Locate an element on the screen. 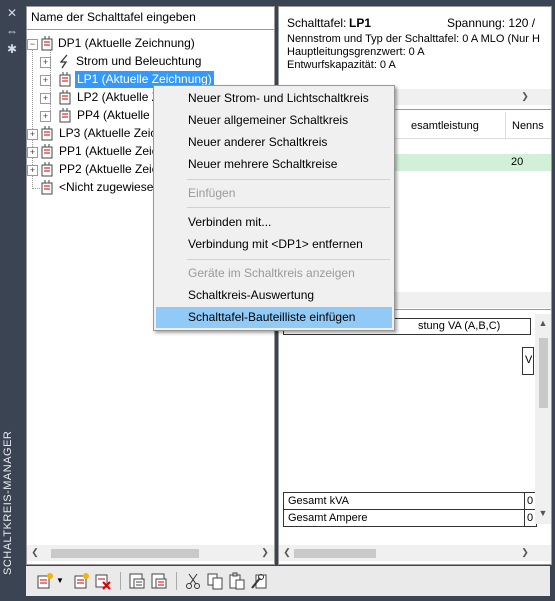  tree-item-dp1: − DP1 (Aktuelle Zeichnung) is located at coordinates (147, 43).